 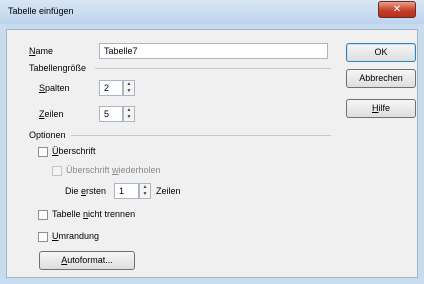 What do you see at coordinates (213, 68) in the screenshot?
I see `table-size-separator` at bounding box center [213, 68].